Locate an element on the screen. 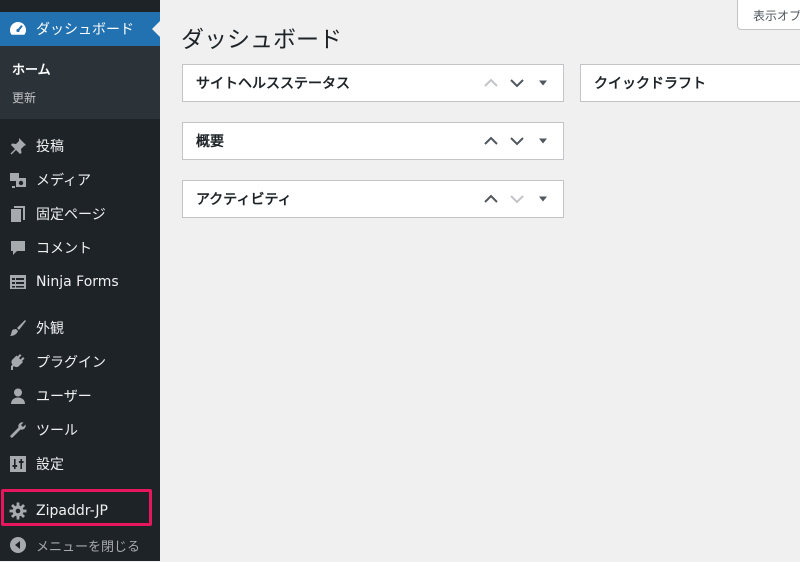  collapse-arrow-icon is located at coordinates (18, 545).